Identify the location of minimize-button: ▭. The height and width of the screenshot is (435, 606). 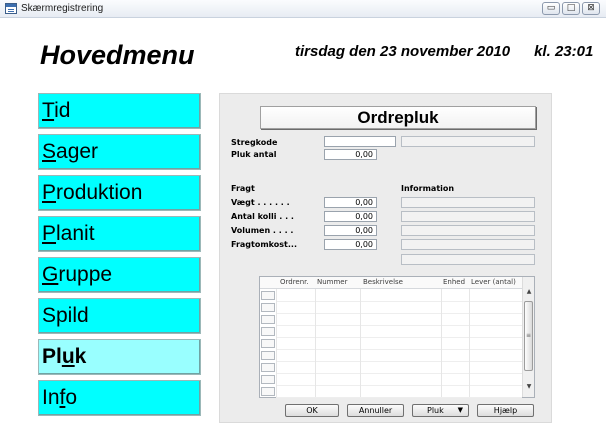
(551, 8).